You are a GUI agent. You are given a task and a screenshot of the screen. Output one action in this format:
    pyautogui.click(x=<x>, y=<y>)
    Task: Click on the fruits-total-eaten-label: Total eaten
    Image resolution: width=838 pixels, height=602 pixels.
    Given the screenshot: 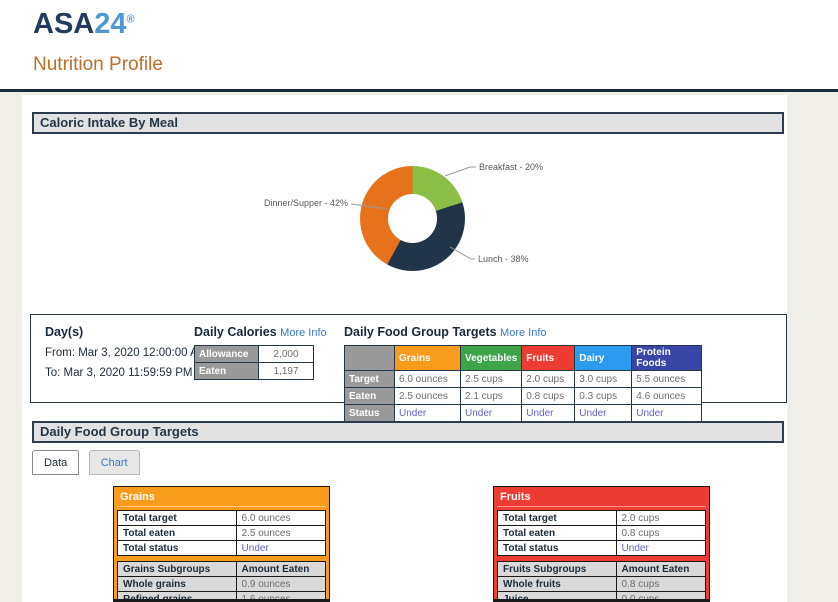 What is the action you would take?
    pyautogui.click(x=557, y=533)
    